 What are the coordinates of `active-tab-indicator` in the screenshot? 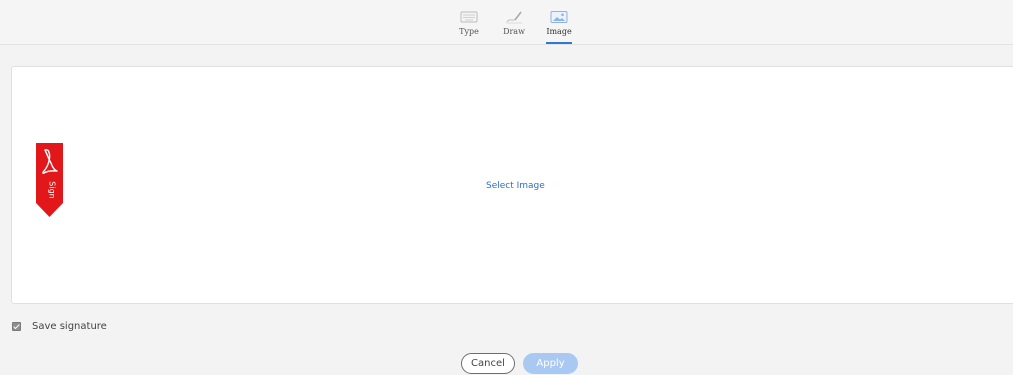 It's located at (559, 43).